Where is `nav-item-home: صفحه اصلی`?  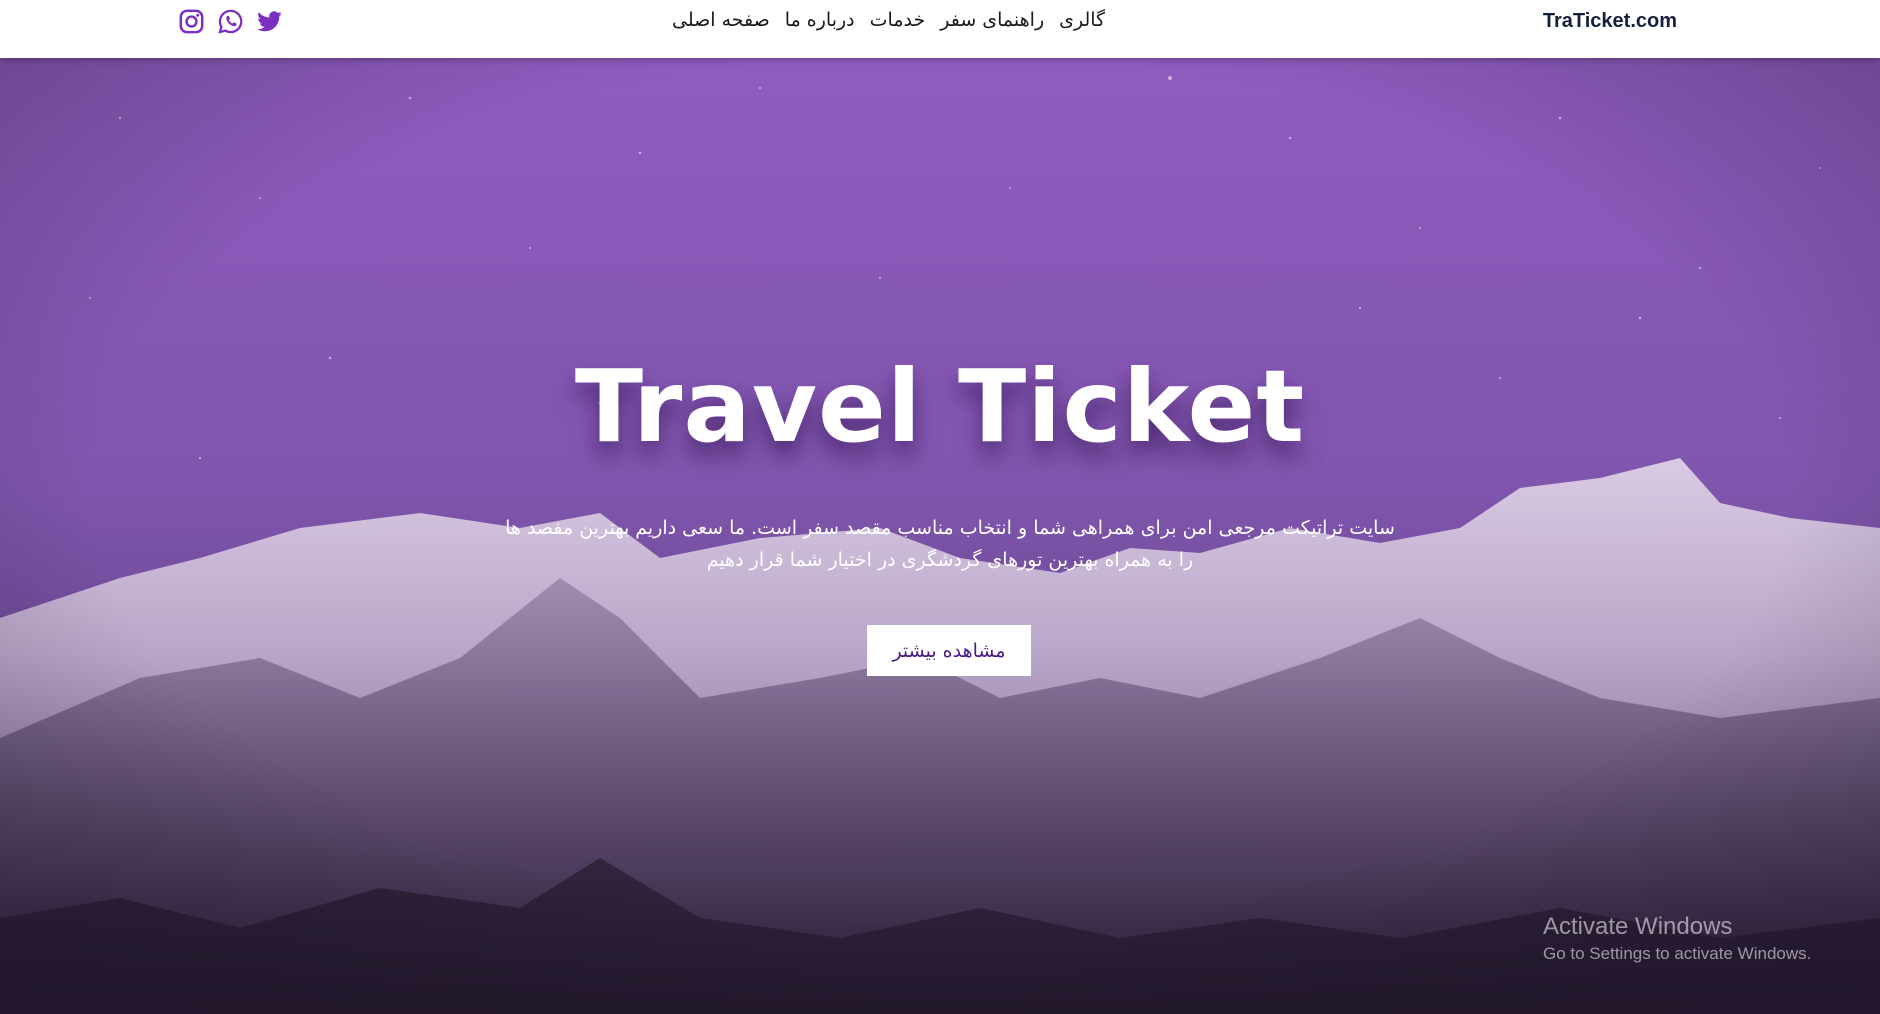 nav-item-home: صفحه اصلی is located at coordinates (721, 20).